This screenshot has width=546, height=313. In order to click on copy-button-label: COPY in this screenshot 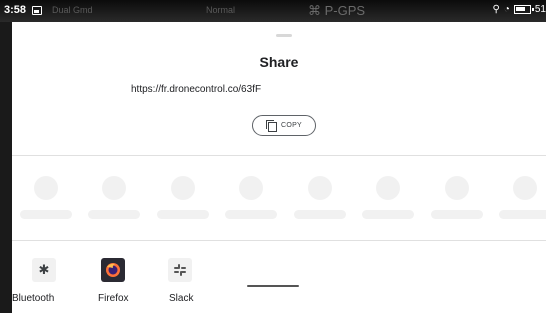, I will do `click(291, 125)`.